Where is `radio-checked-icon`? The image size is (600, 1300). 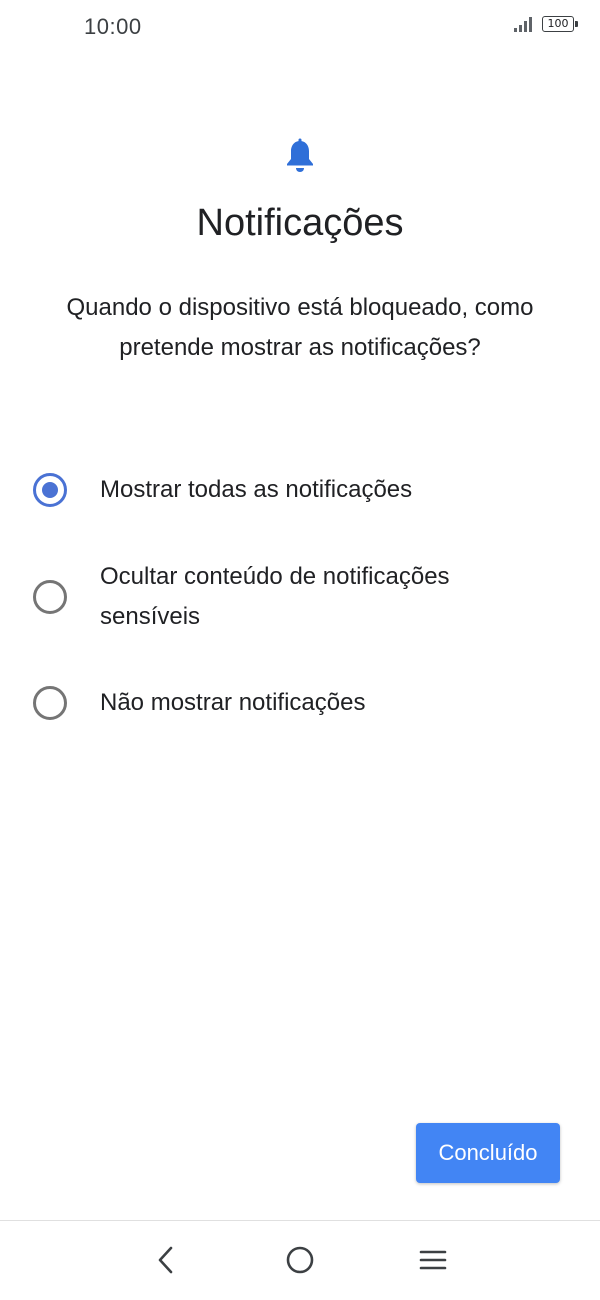
radio-checked-icon is located at coordinates (50, 490).